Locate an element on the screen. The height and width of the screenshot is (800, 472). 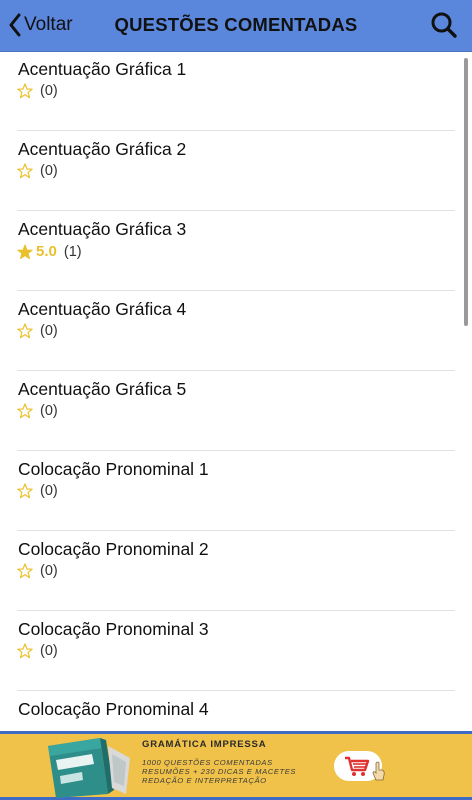
scrollbar is located at coordinates (466, 192).